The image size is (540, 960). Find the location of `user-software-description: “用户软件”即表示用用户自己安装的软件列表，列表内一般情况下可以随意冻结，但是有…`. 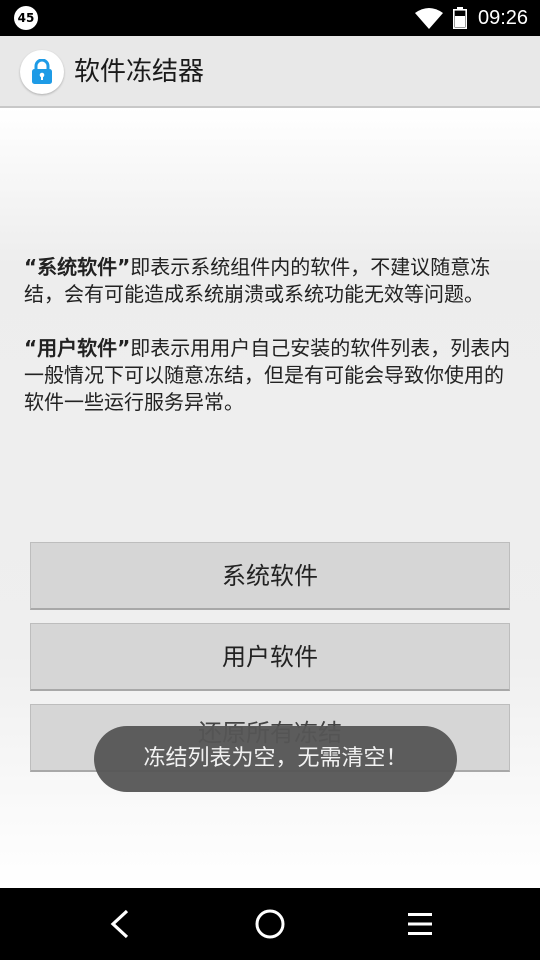

user-software-description: “用户软件”即表示用用户自己安装的软件列表，列表内一般情况下可以随意冻结，但是有… is located at coordinates (270, 375).